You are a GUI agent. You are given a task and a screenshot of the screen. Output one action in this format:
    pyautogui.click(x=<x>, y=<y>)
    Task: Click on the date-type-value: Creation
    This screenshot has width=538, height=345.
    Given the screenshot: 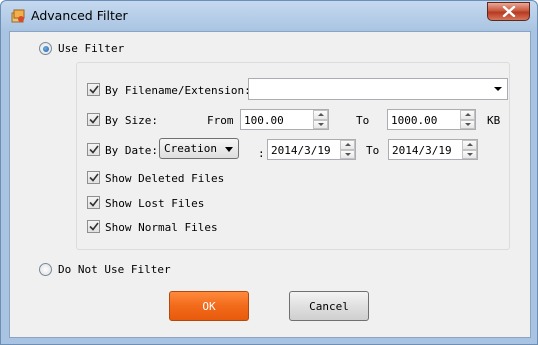 What is the action you would take?
    pyautogui.click(x=190, y=148)
    